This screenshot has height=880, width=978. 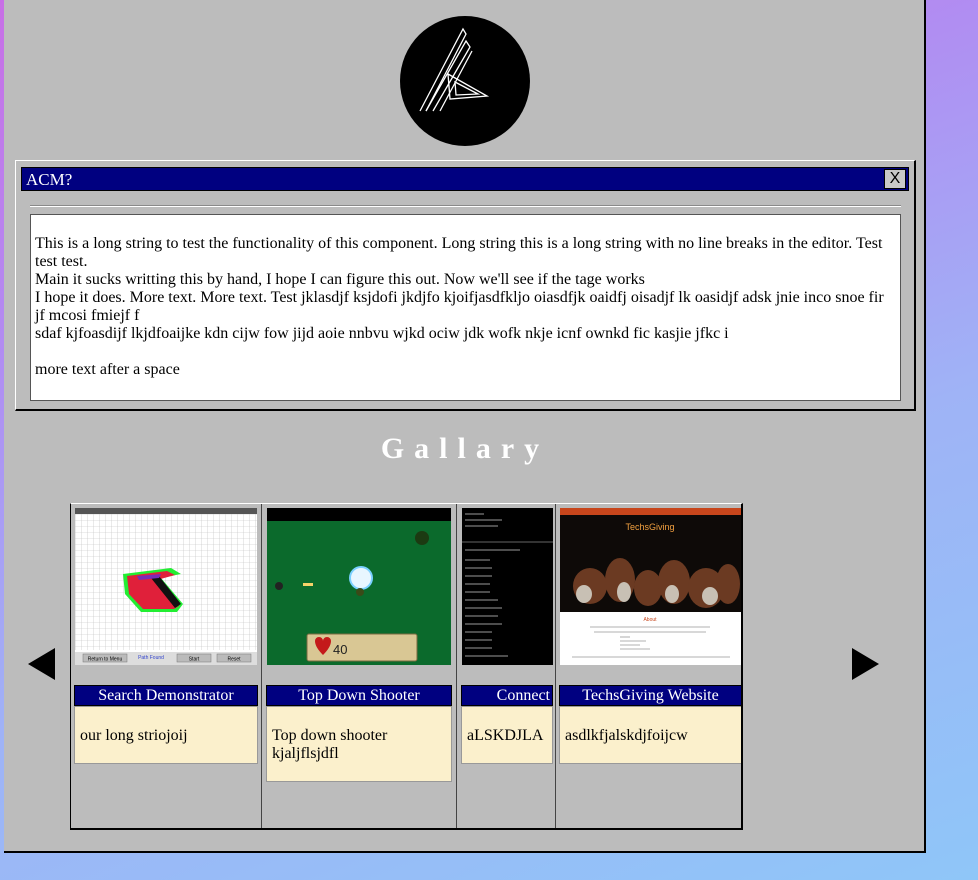 I want to click on dialog-titlebar: ACM? X, so click(x=465, y=179).